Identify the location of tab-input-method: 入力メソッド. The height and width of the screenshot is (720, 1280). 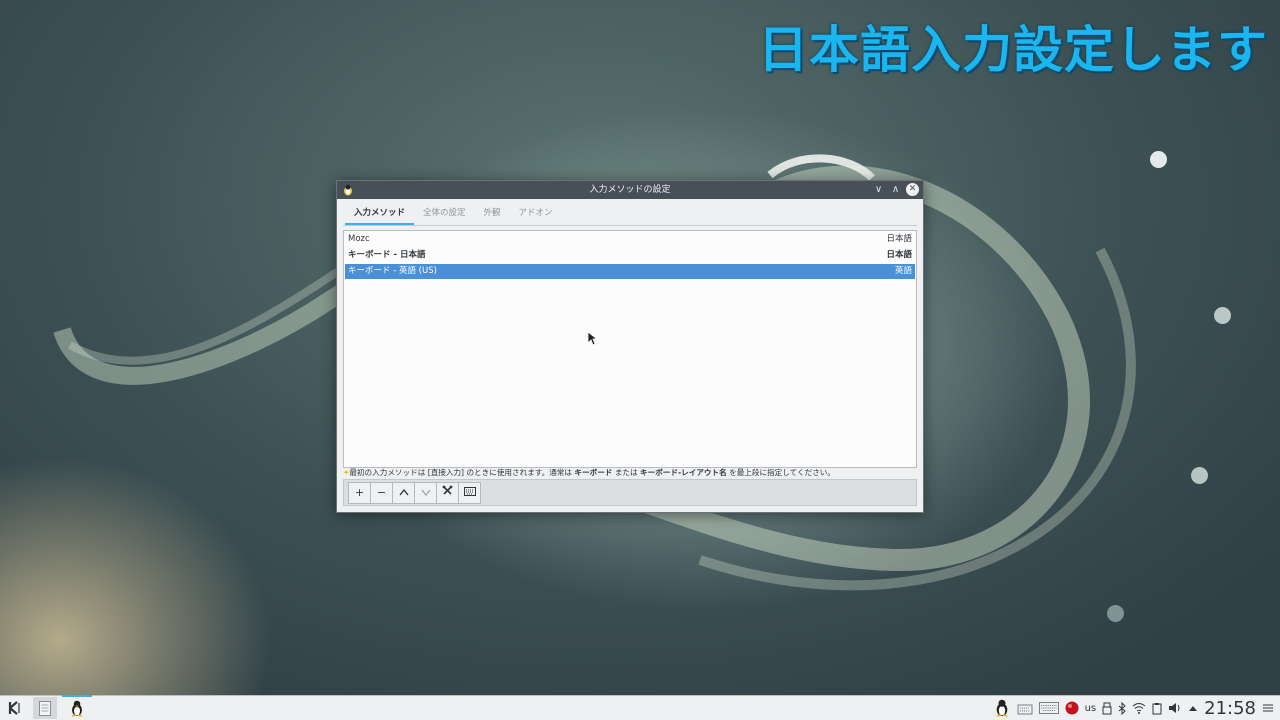
(380, 213).